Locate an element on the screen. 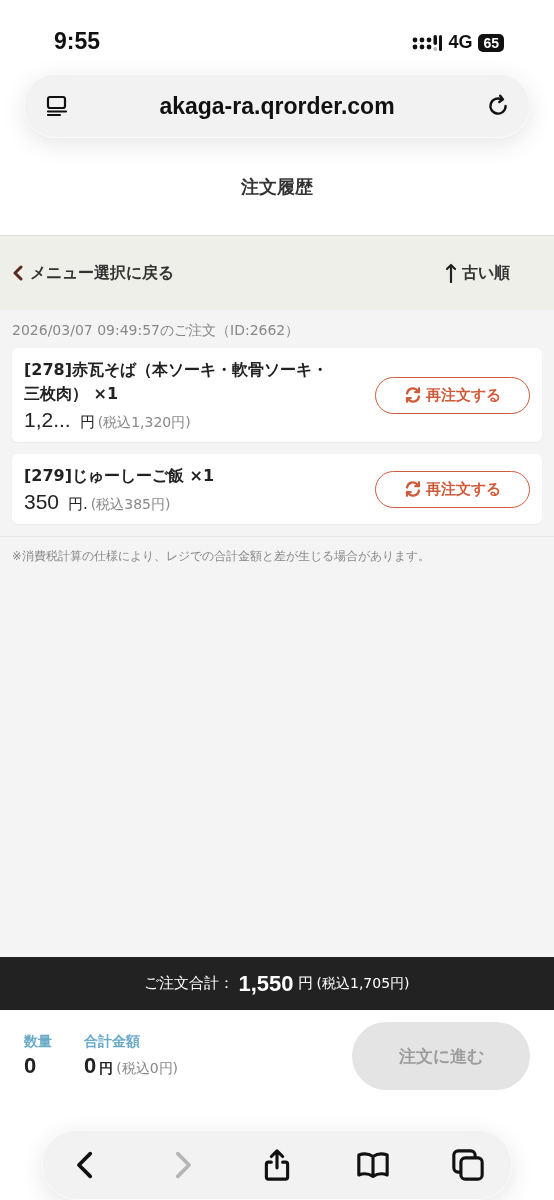  item-name: [279]じゅーしーご飯 ×1 is located at coordinates (120, 476).